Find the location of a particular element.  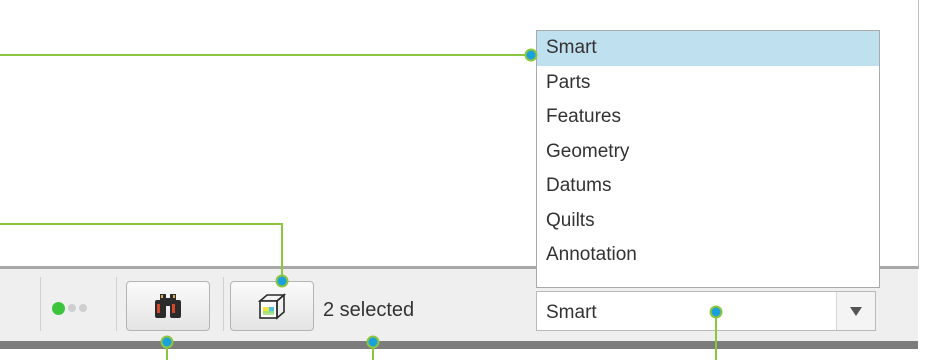

message-area-lights is located at coordinates (69, 308).